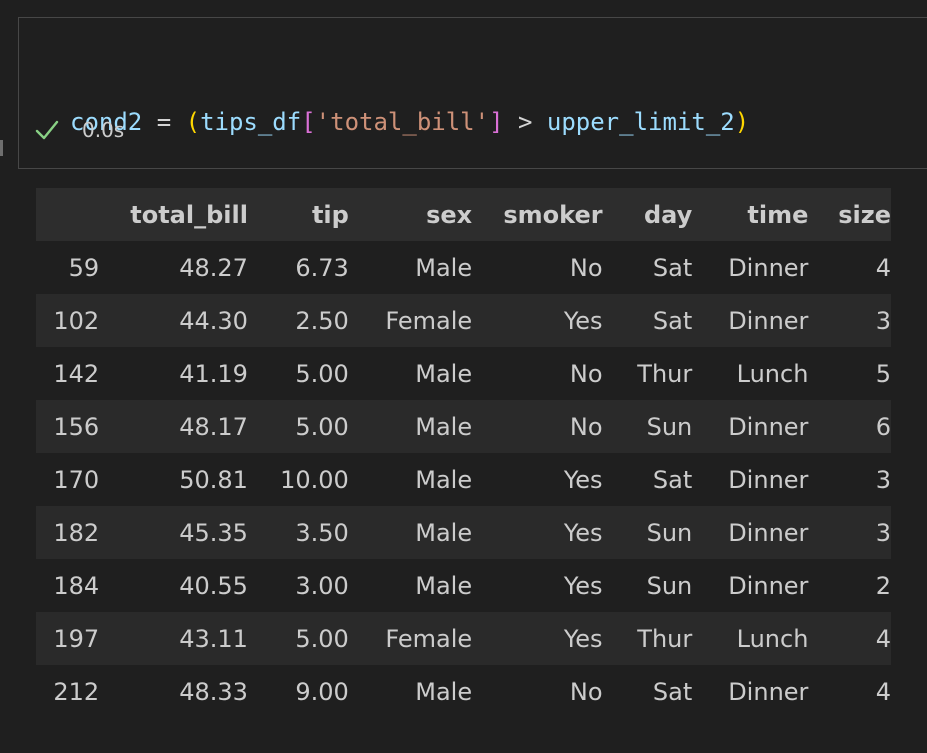 The width and height of the screenshot is (927, 753). What do you see at coordinates (640, 122) in the screenshot?
I see `code-token: upper_limit_2` at bounding box center [640, 122].